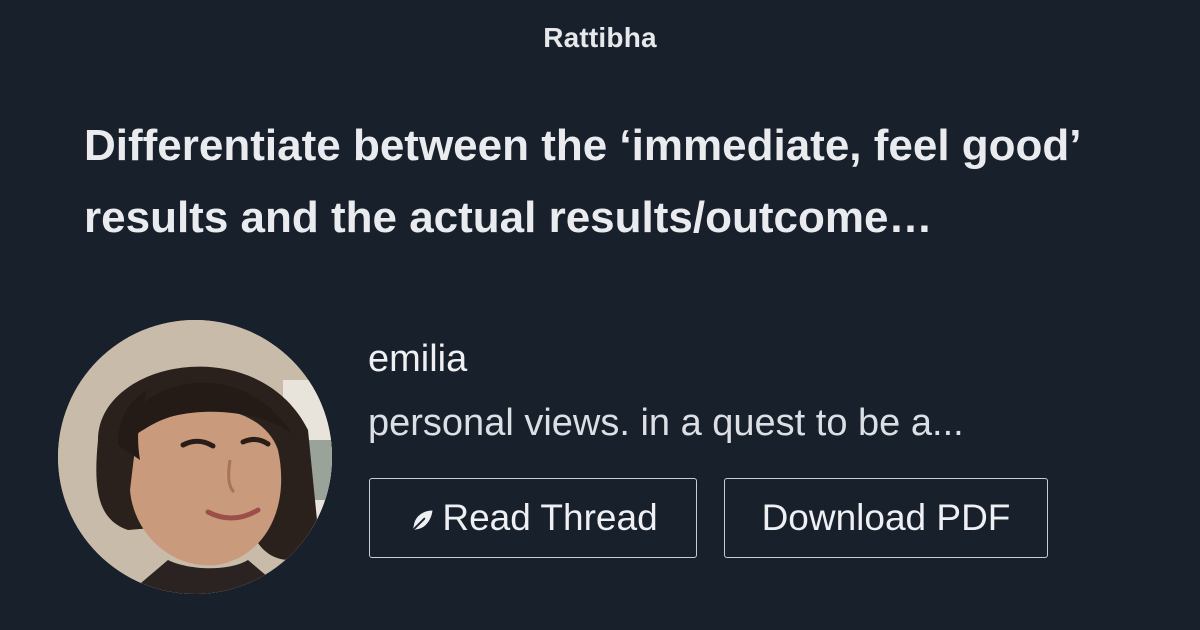  I want to click on site-brand: Rattibha, so click(600, 38).